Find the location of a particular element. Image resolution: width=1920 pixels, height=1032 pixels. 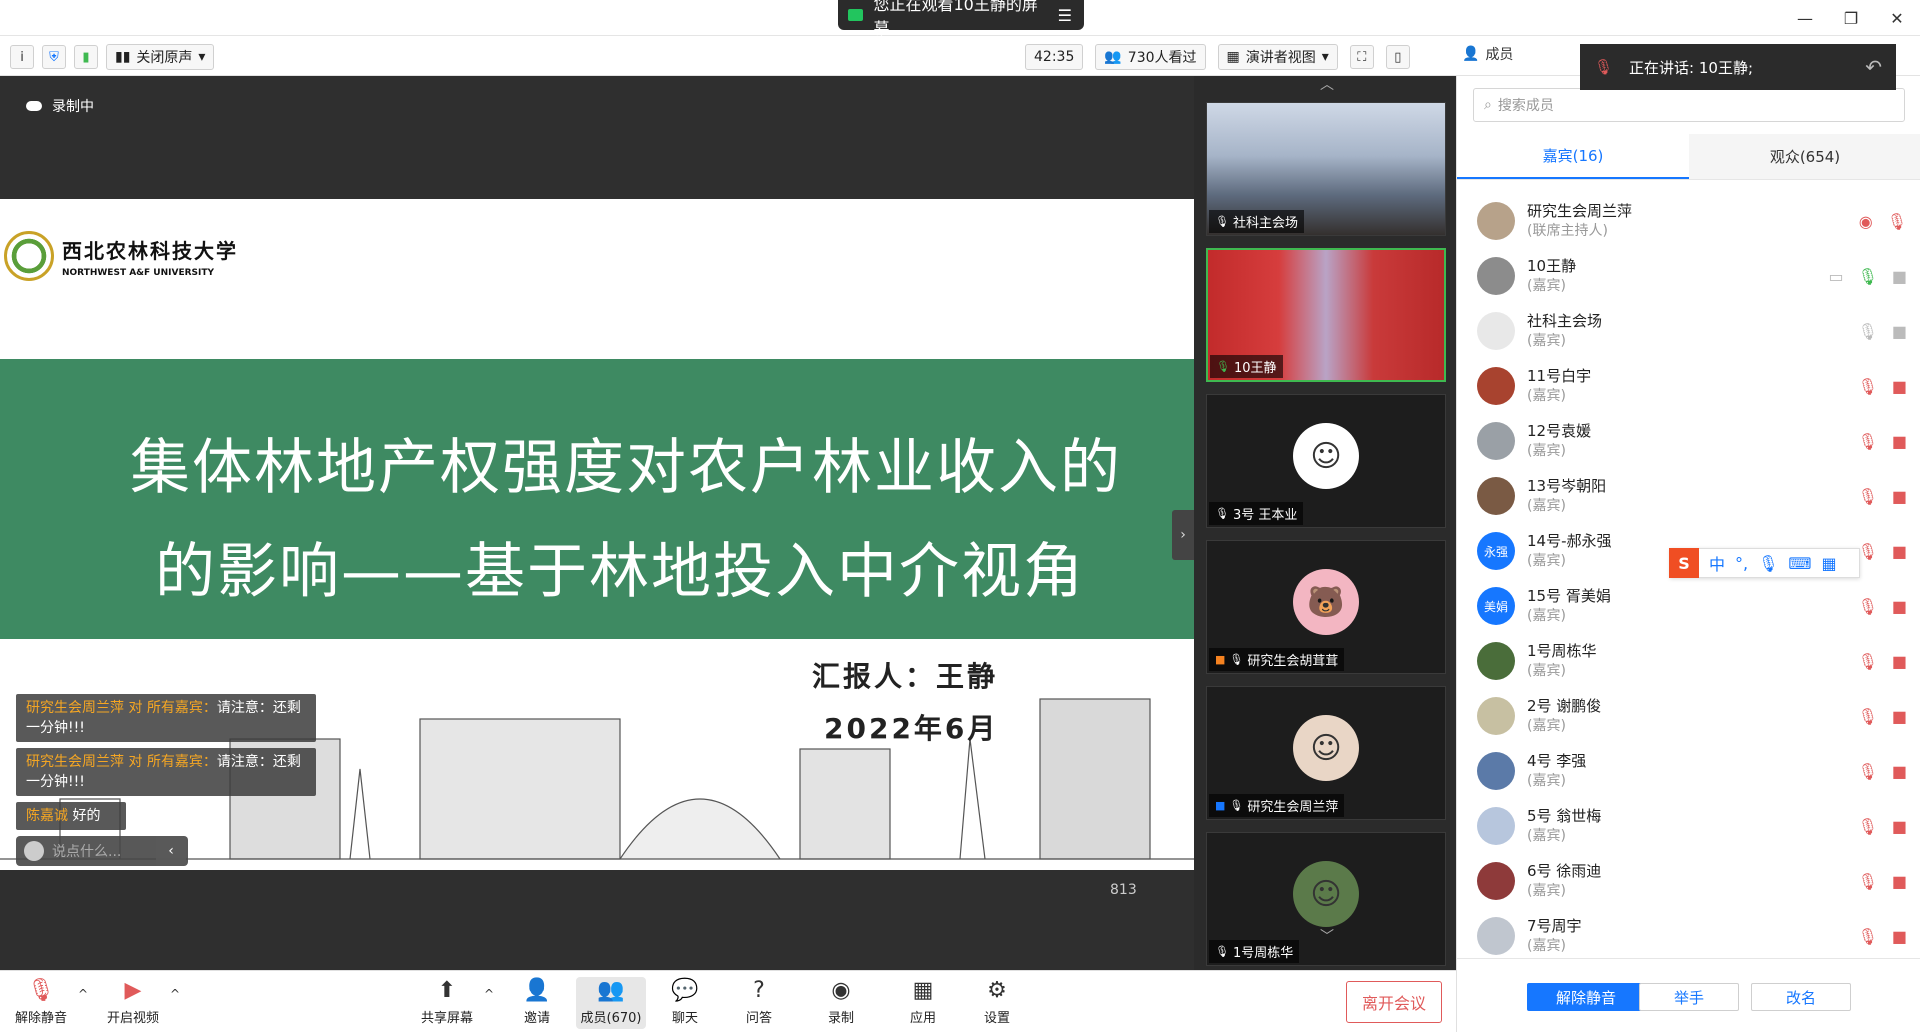

unmute-all-button: 解除静音 is located at coordinates (1586, 997).